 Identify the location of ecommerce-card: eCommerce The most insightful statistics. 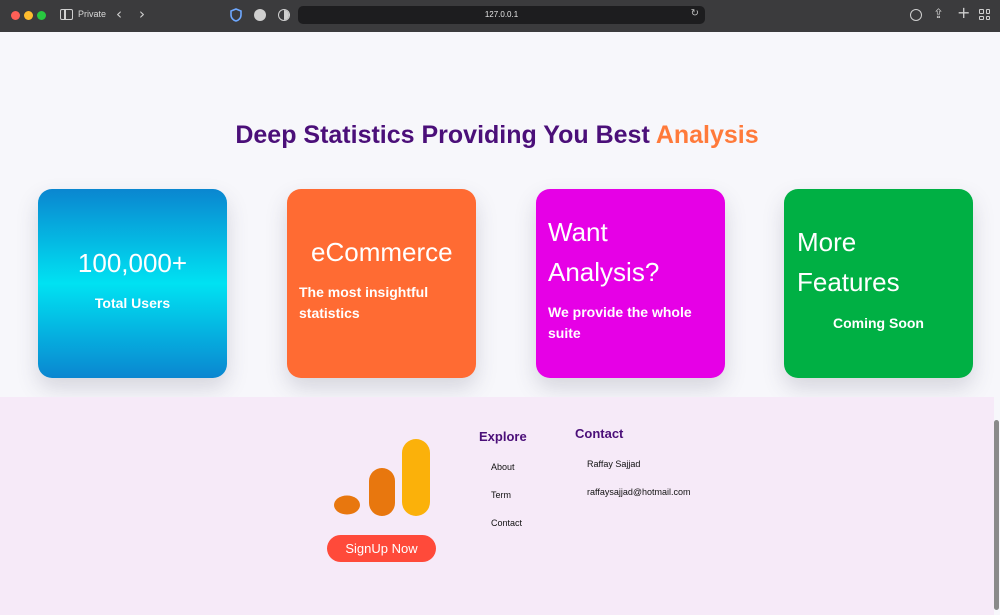
(381, 283).